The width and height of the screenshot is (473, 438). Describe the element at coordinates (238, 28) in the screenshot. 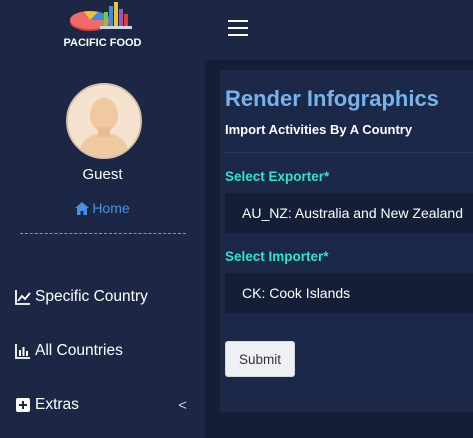

I see `menu-toggle-icon` at that location.